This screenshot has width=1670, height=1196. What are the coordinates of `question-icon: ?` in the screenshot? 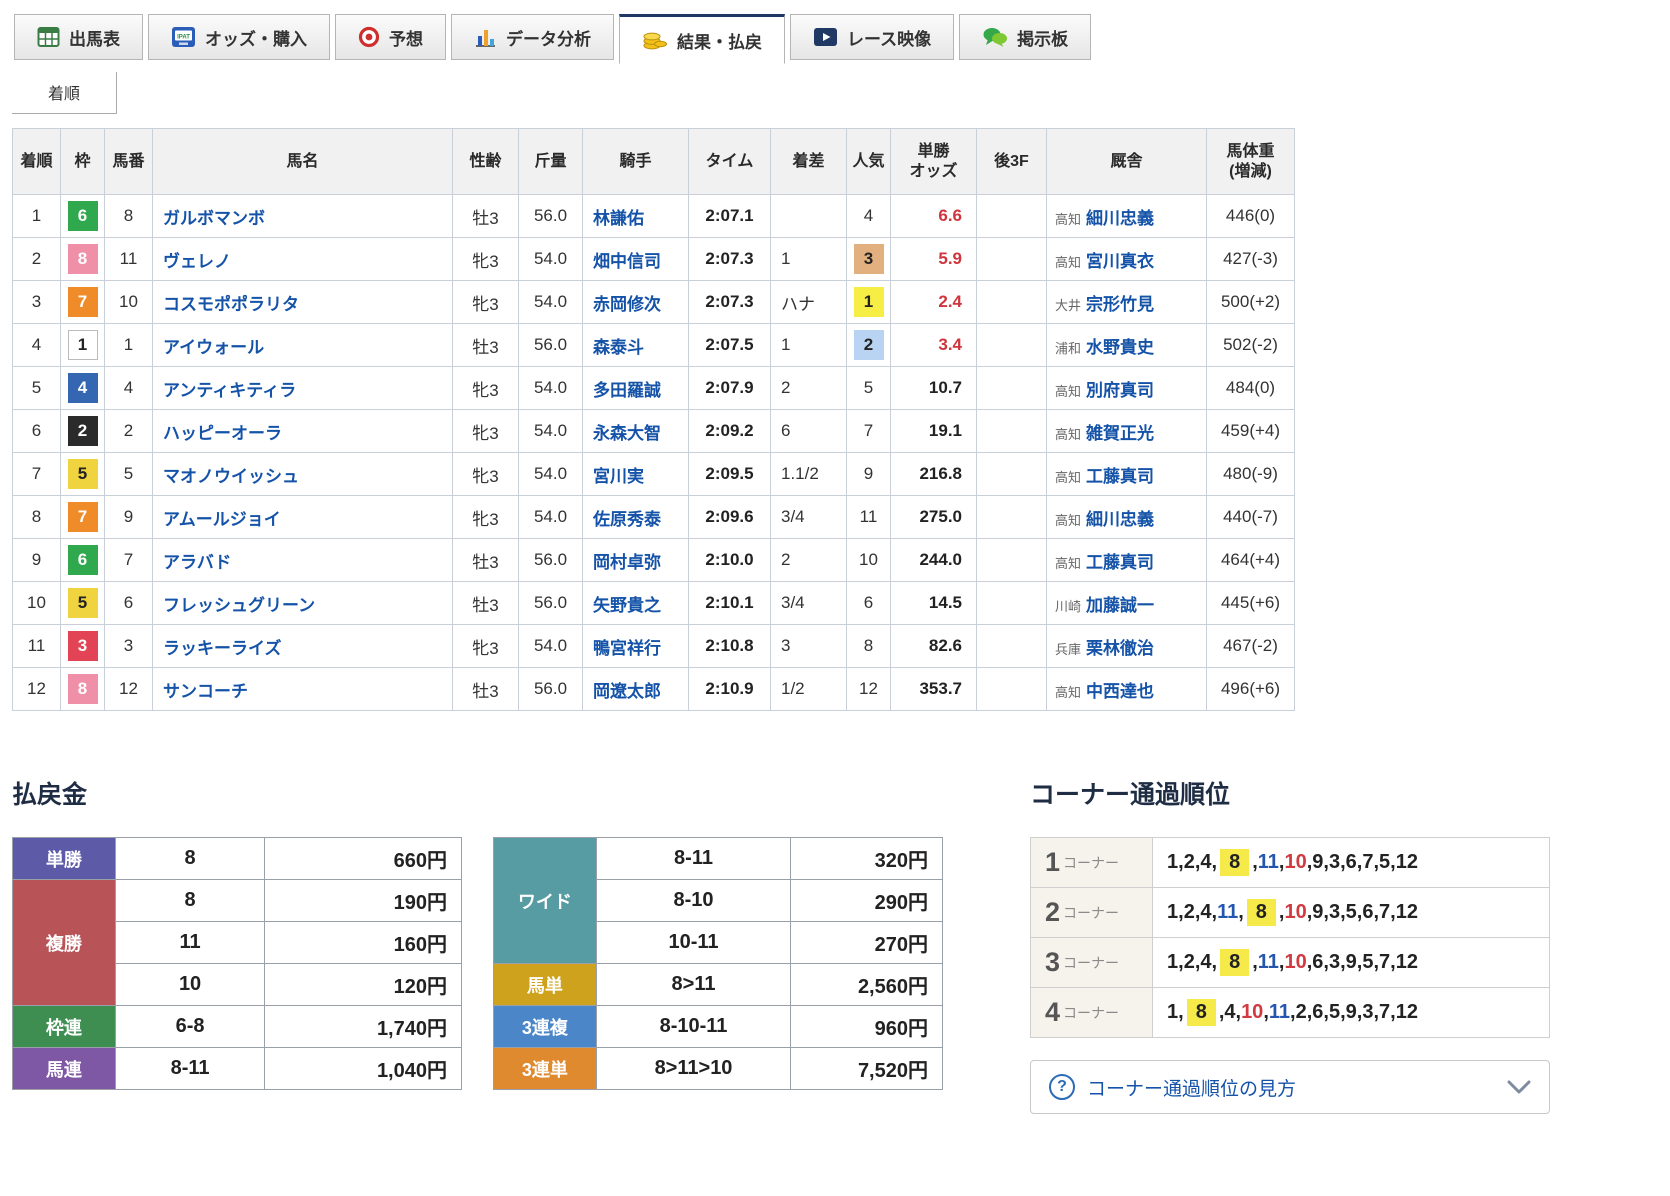 It's located at (1062, 1087).